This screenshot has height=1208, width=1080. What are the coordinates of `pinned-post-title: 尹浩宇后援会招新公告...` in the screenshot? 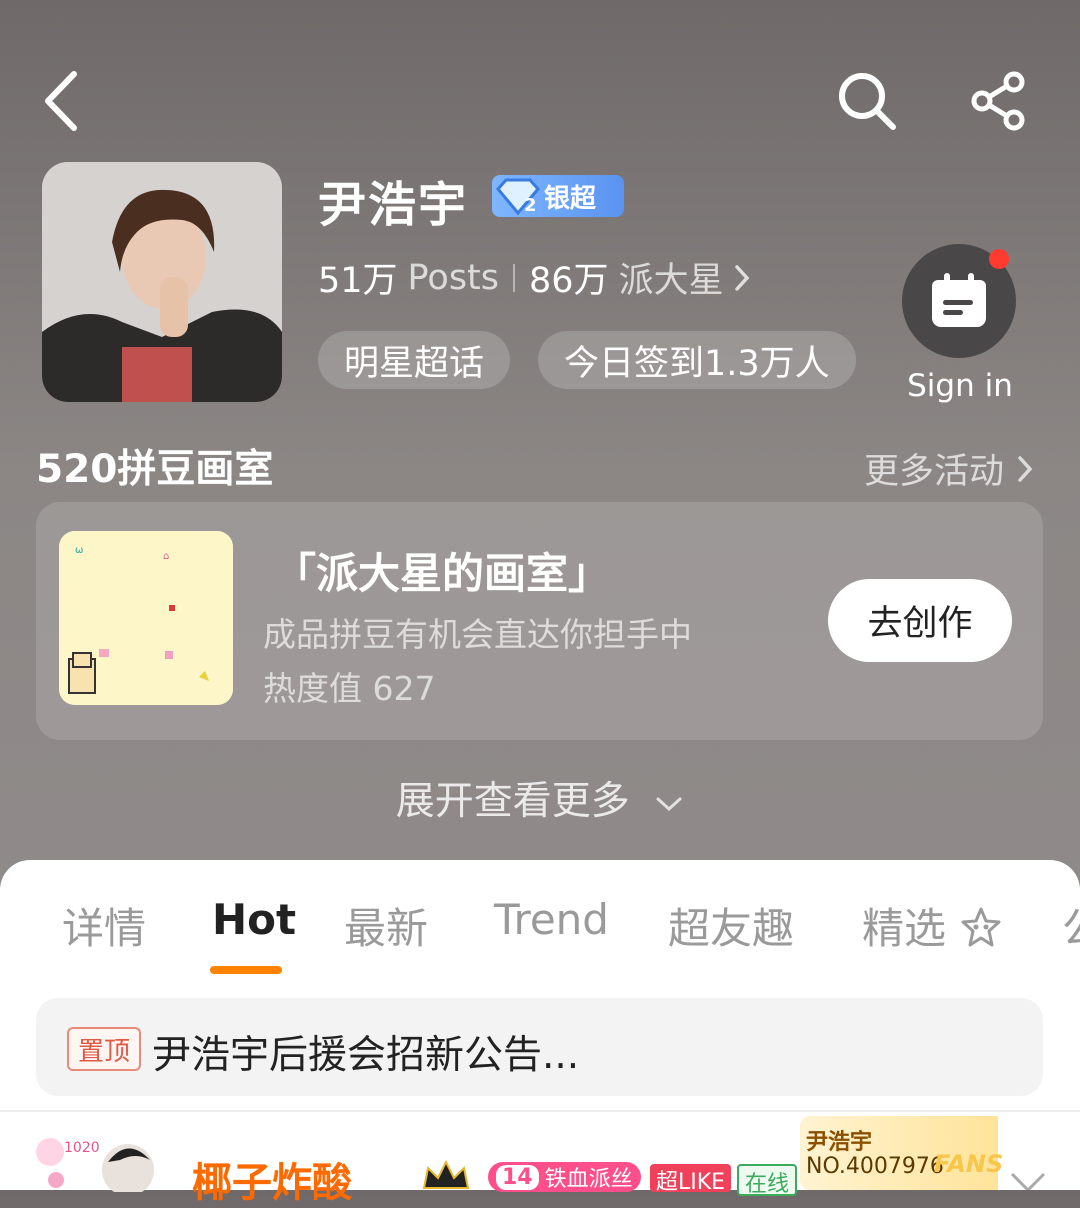 It's located at (365, 1052).